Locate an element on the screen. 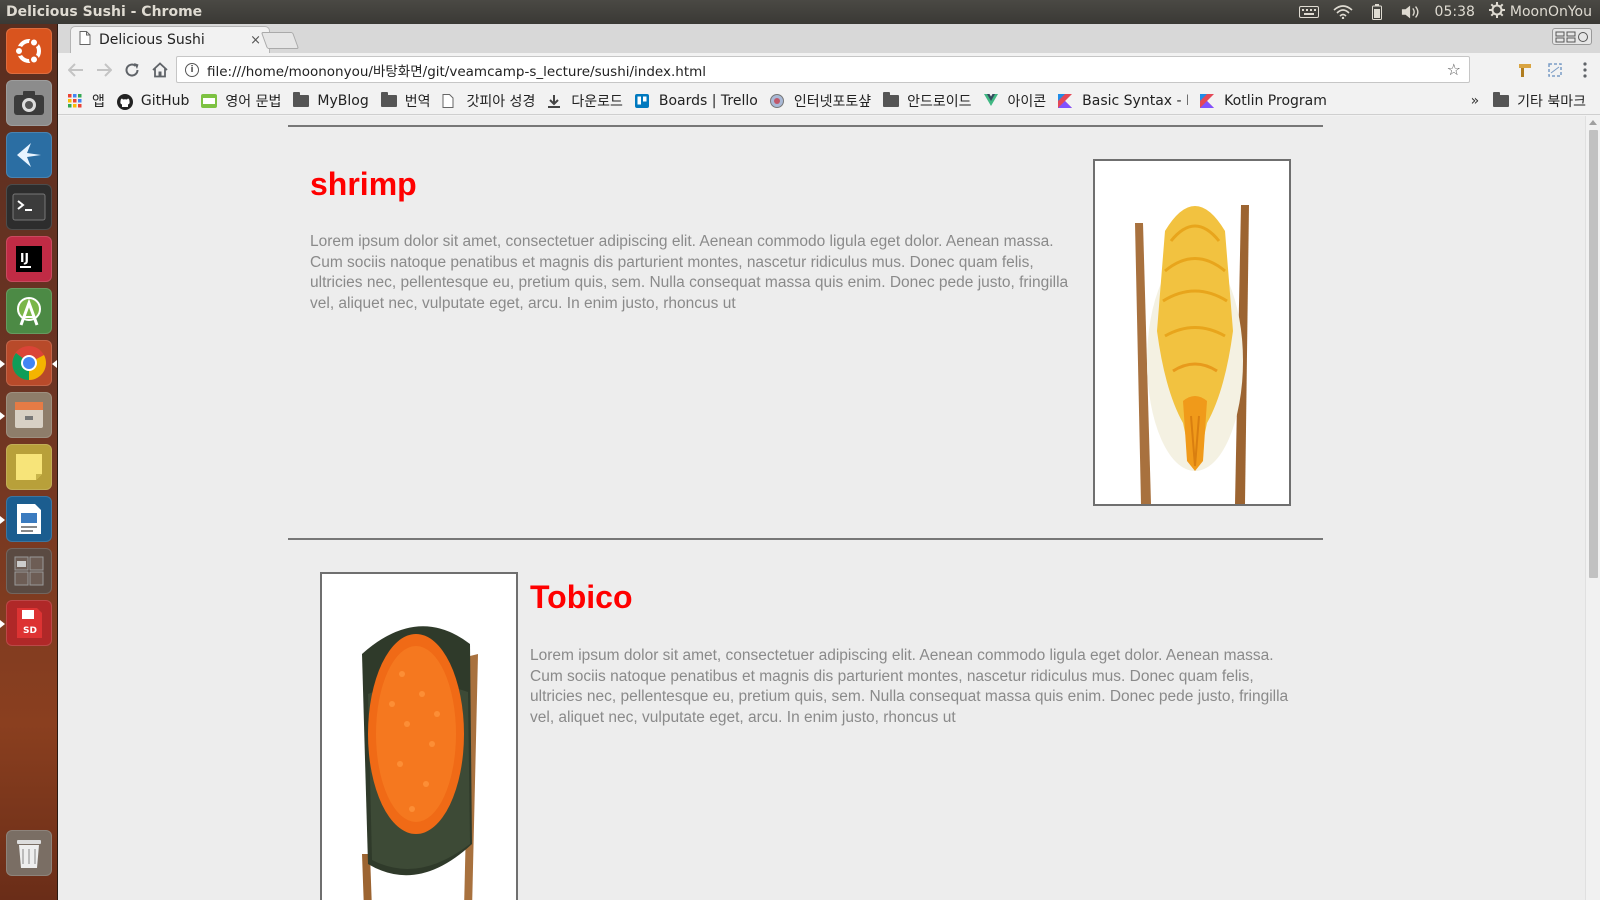  other-bookmarks: 기타 북마크 is located at coordinates (1539, 101).